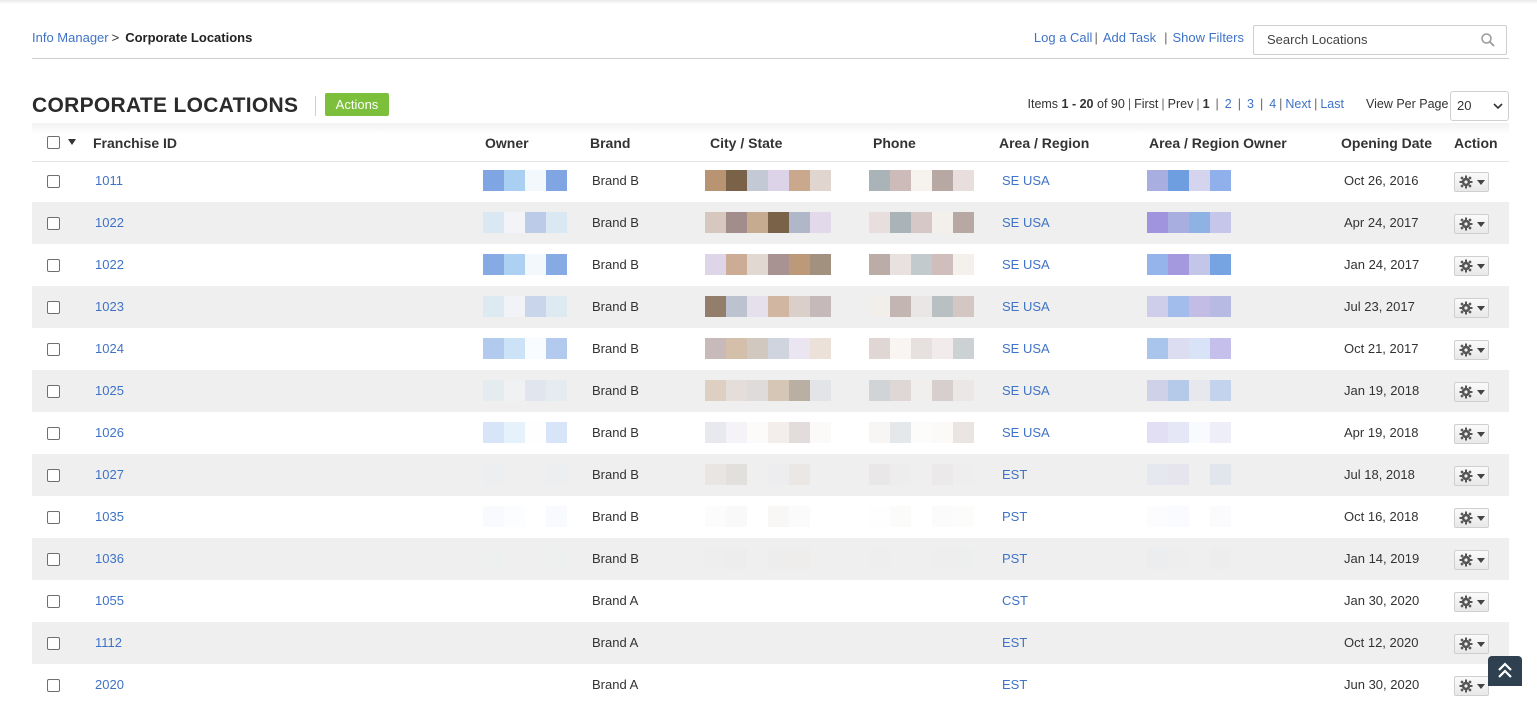 This screenshot has height=706, width=1537. Describe the element at coordinates (1250, 104) in the screenshot. I see `pager-page-3: 3` at that location.